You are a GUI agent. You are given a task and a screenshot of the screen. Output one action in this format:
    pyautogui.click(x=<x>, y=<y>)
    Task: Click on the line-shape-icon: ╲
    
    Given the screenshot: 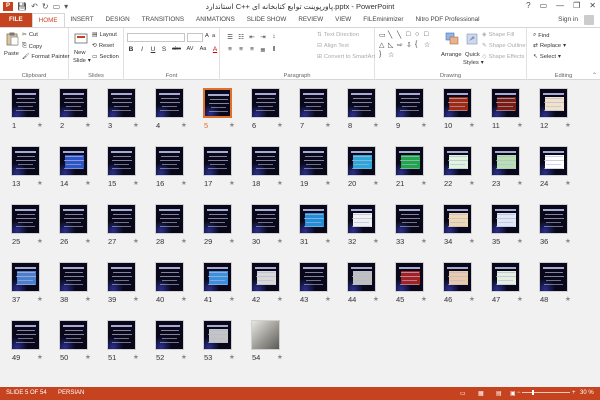 What is the action you would take?
    pyautogui.click(x=390, y=35)
    